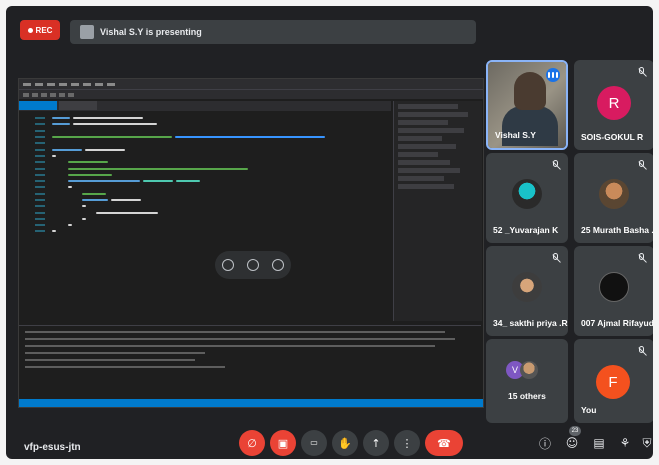 Image resolution: width=659 pixels, height=465 pixels. I want to click on people-icon: ☺, so click(572, 443).